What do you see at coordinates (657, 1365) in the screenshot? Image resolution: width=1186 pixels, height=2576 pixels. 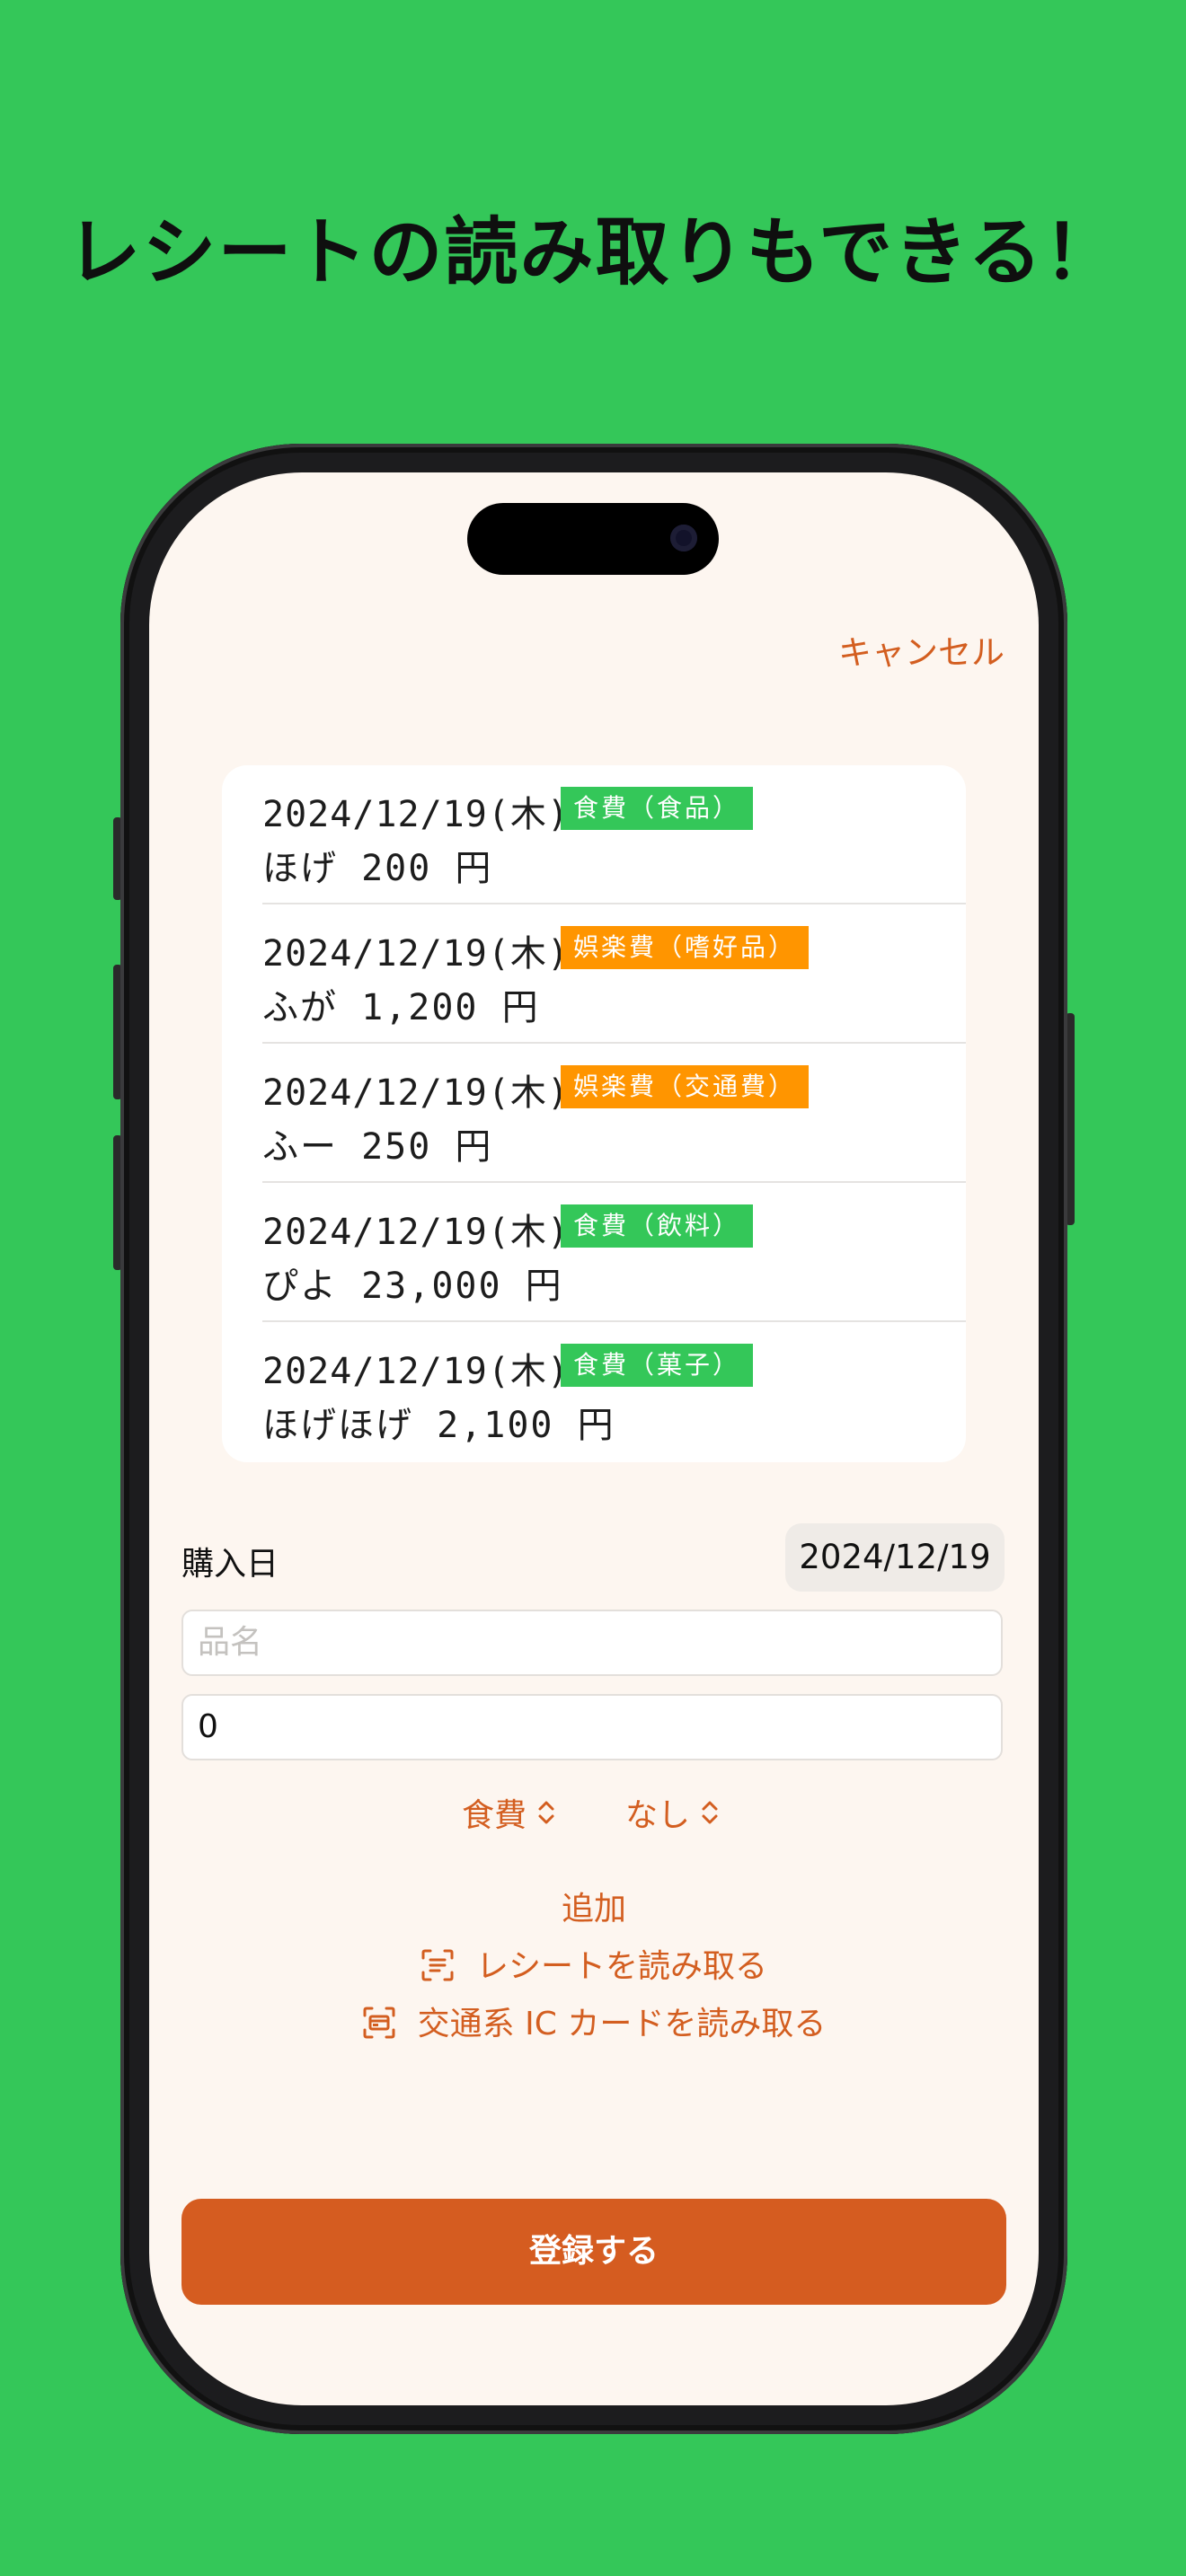 I see `category-tag: 食費（菓子）` at bounding box center [657, 1365].